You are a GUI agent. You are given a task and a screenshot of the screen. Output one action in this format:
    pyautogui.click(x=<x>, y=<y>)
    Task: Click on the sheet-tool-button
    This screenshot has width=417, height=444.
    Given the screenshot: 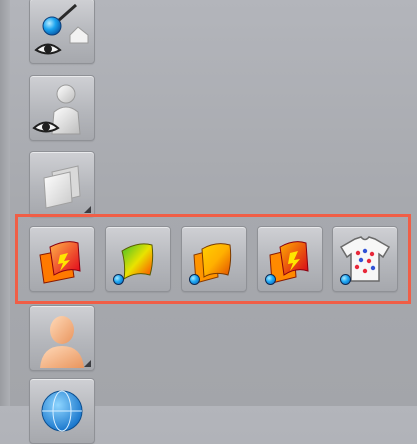 What is the action you would take?
    pyautogui.click(x=62, y=184)
    